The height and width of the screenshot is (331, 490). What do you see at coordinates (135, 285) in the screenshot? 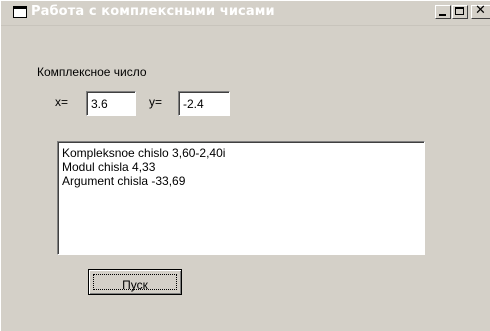
I see `run-button-label: Пуск` at bounding box center [135, 285].